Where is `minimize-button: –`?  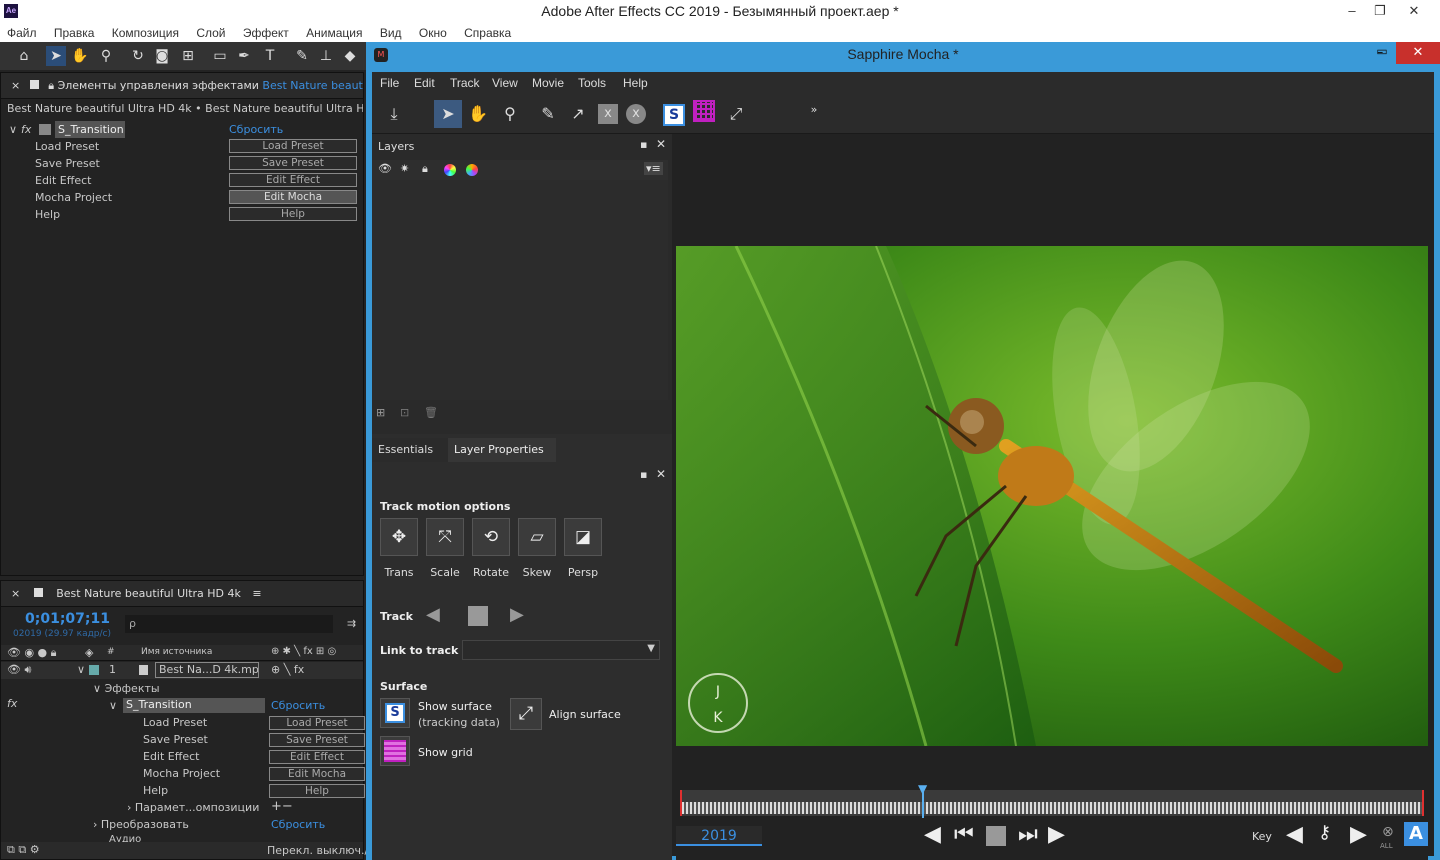
minimize-button: – is located at coordinates (1352, 12).